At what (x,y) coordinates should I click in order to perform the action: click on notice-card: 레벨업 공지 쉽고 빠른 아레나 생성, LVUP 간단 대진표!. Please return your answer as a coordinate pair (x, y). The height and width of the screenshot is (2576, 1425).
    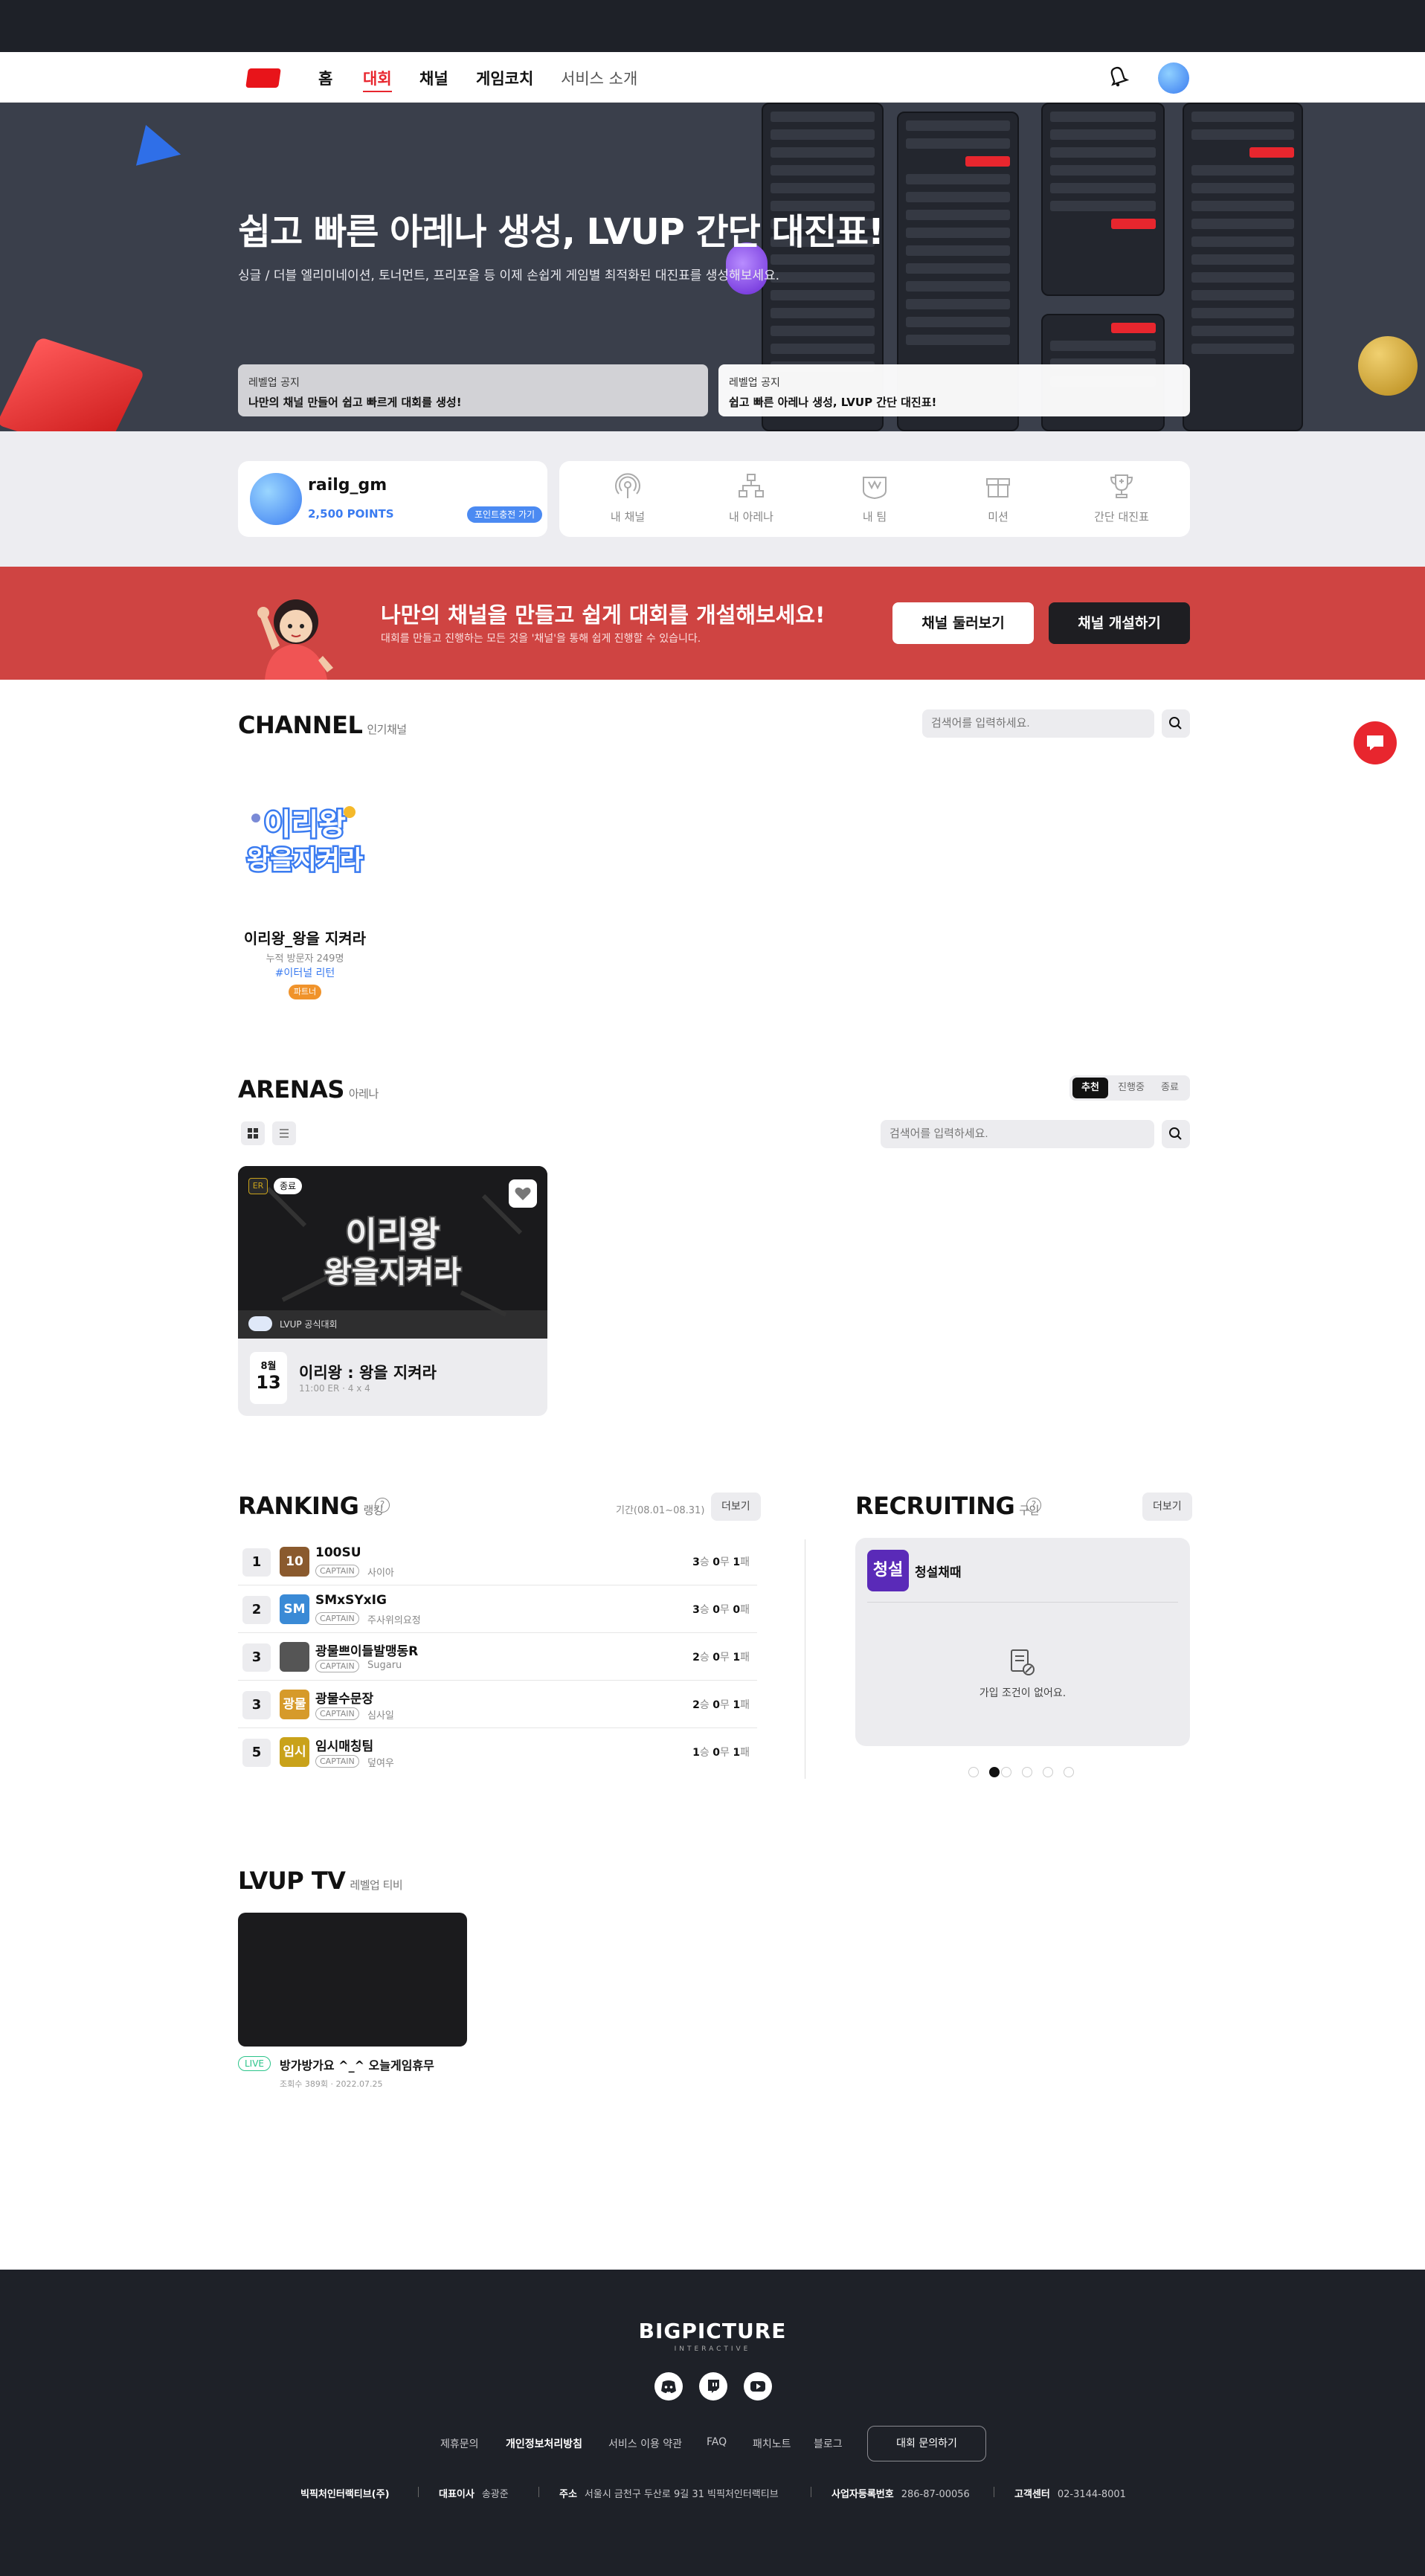
    Looking at the image, I should click on (954, 390).